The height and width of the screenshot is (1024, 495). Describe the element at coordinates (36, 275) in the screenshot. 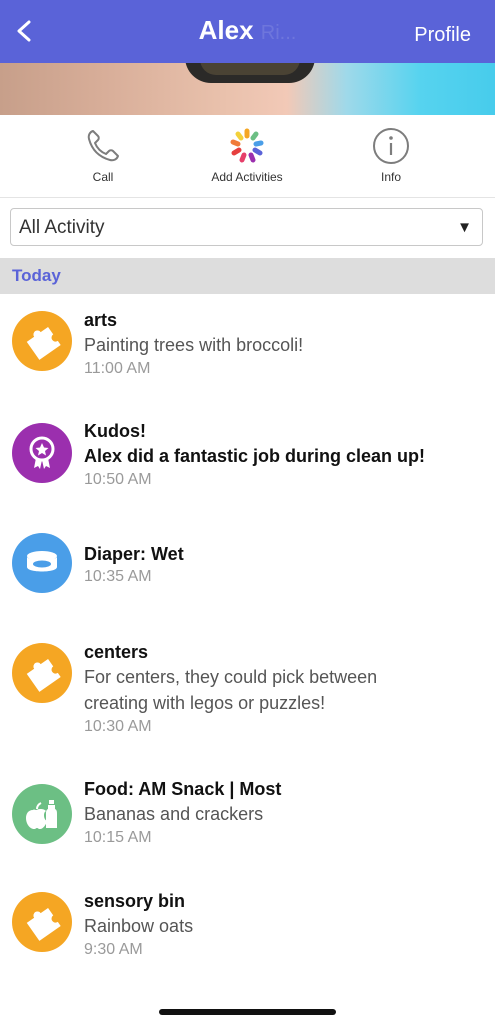

I see `section-label: Today` at that location.